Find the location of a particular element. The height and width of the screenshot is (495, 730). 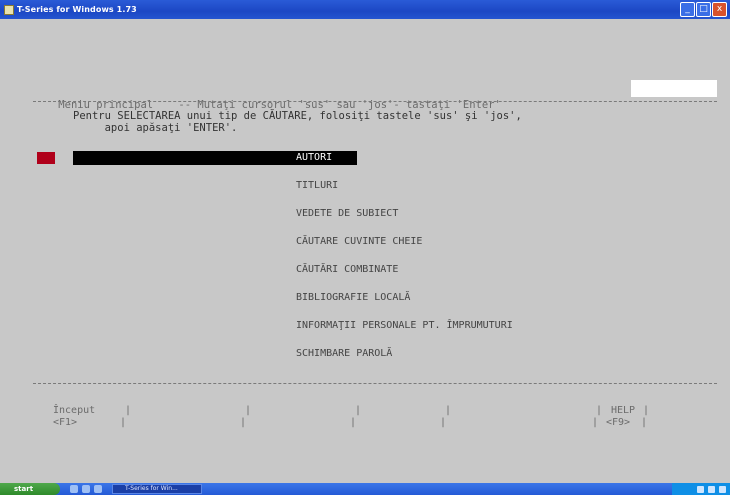

fkey-inceput-key: <F1> is located at coordinates (65, 423).